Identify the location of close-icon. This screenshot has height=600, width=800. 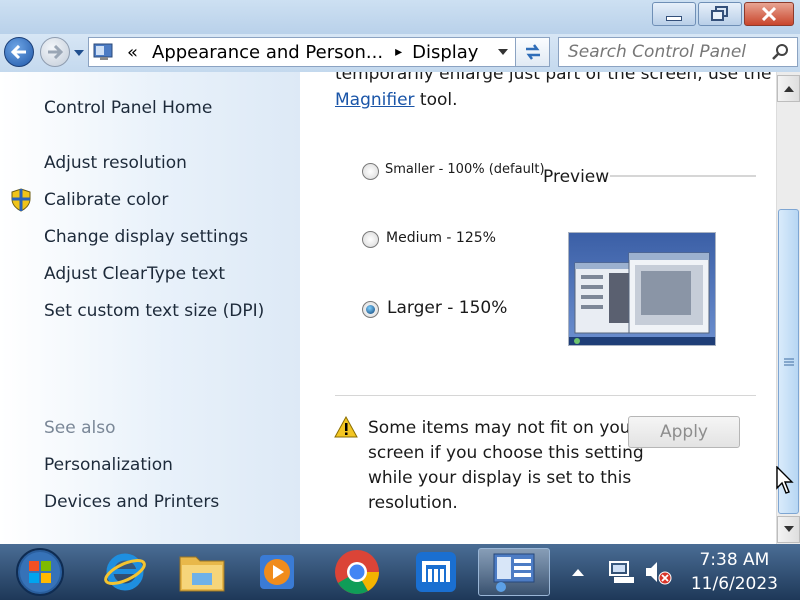
(769, 14).